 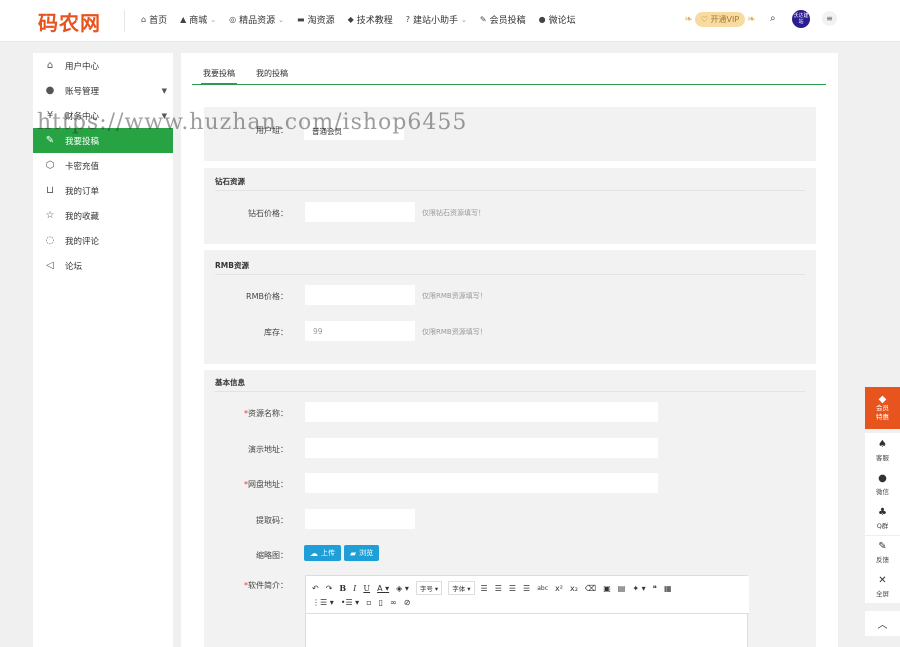 What do you see at coordinates (882, 478) in the screenshot?
I see `wechat-icon: ●` at bounding box center [882, 478].